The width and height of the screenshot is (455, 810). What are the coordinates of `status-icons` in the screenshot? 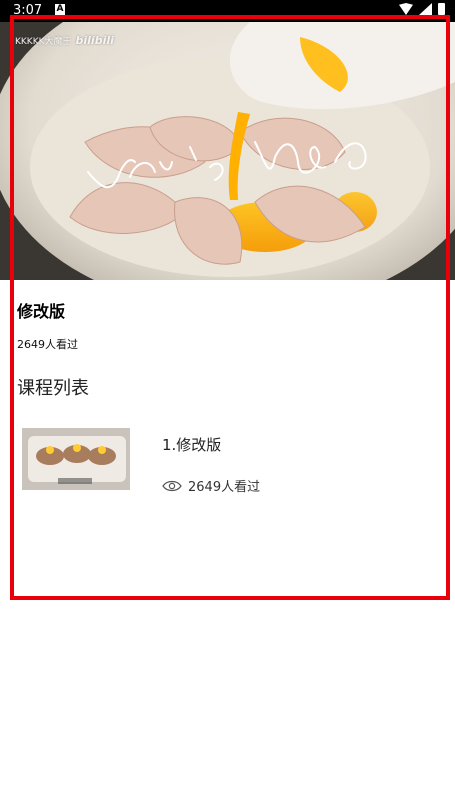 It's located at (422, 9).